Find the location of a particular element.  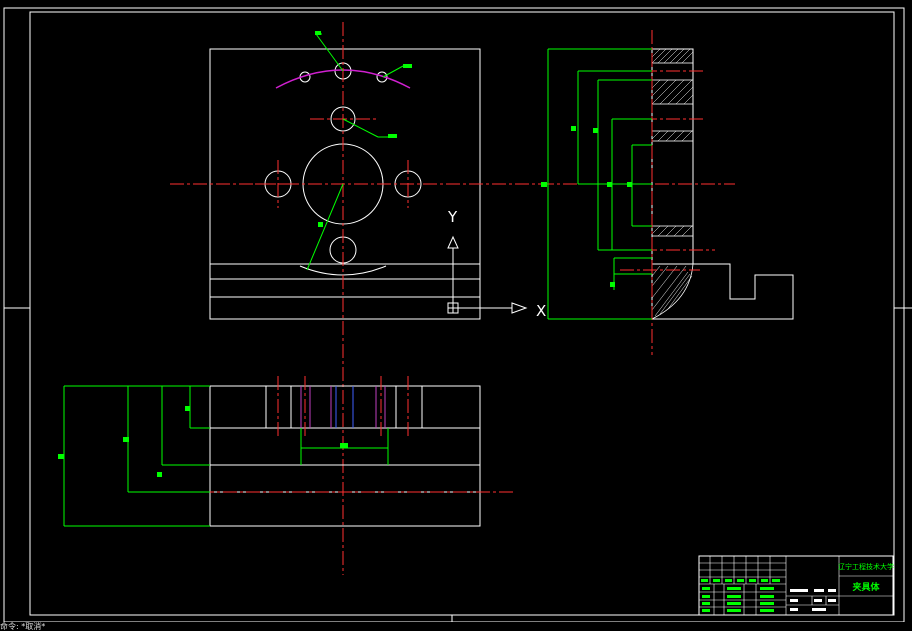

ucs-y-label: Y is located at coordinates (452, 217).